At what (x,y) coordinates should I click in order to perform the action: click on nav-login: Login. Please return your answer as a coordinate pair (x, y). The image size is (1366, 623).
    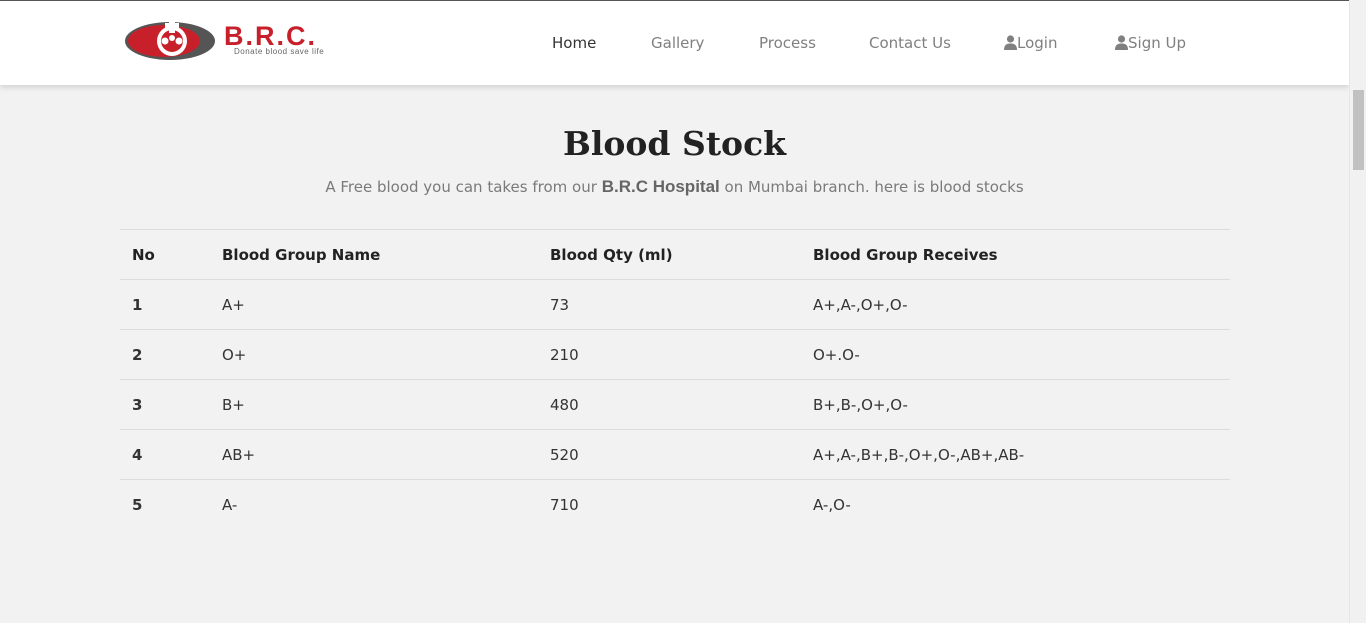
    Looking at the image, I should click on (1030, 43).